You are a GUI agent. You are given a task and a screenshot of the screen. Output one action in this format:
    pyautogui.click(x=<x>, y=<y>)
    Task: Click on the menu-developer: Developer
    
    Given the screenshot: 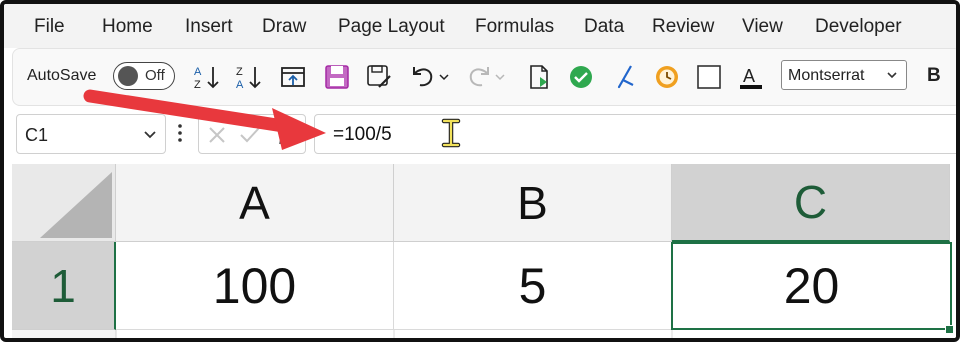 What is the action you would take?
    pyautogui.click(x=858, y=27)
    